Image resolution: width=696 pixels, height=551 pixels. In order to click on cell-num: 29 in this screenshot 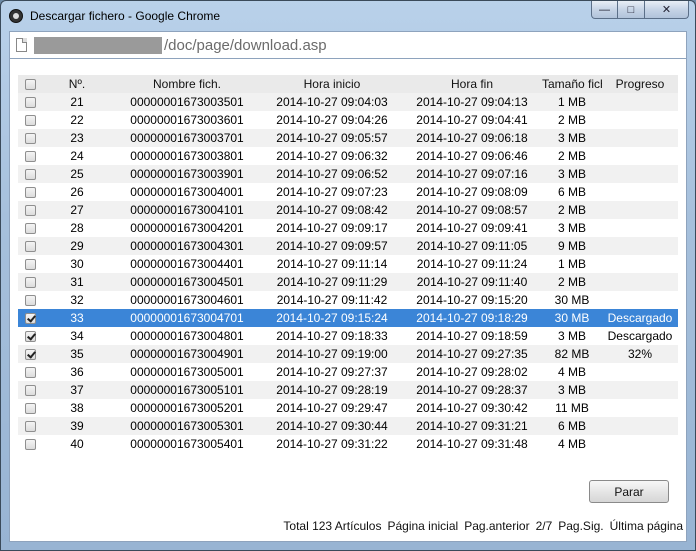, I will do `click(77, 246)`.